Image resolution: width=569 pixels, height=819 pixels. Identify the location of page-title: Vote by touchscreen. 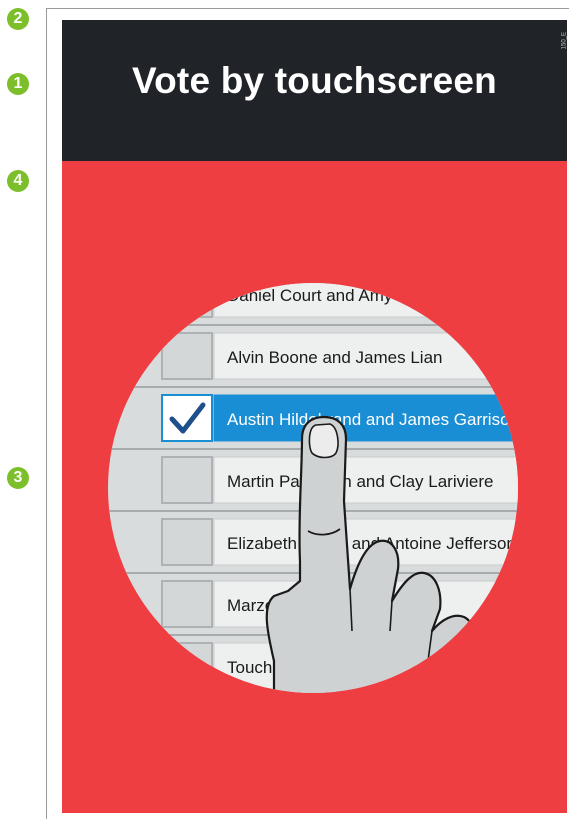
(314, 80).